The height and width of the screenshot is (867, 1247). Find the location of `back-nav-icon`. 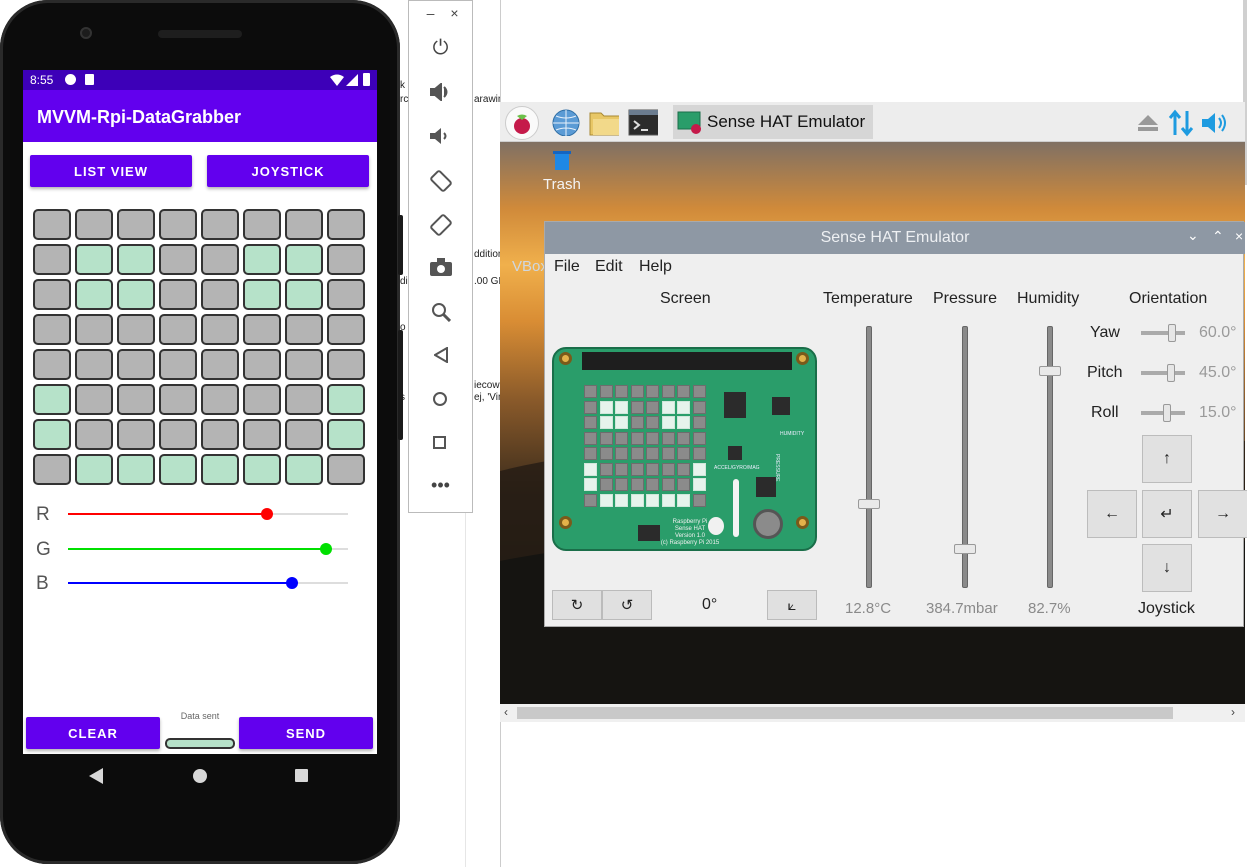

back-nav-icon is located at coordinates (96, 776).